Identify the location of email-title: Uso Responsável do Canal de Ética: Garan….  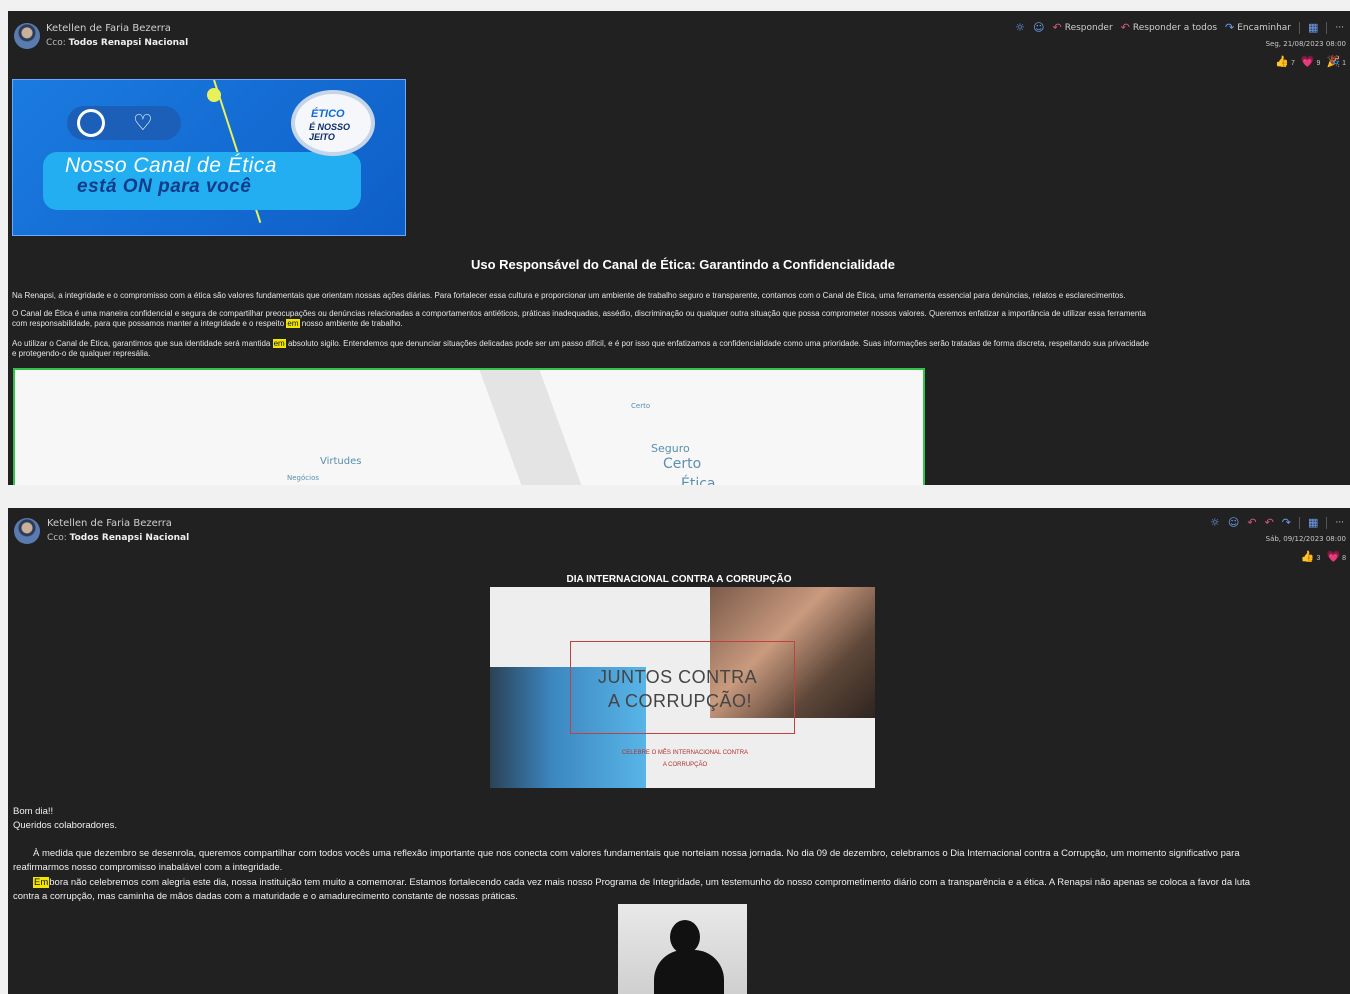
(683, 264).